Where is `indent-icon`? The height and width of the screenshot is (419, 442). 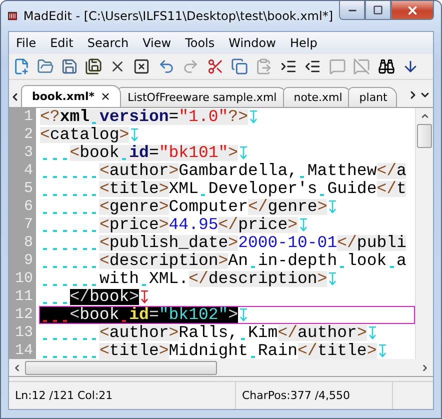 indent-icon is located at coordinates (288, 66).